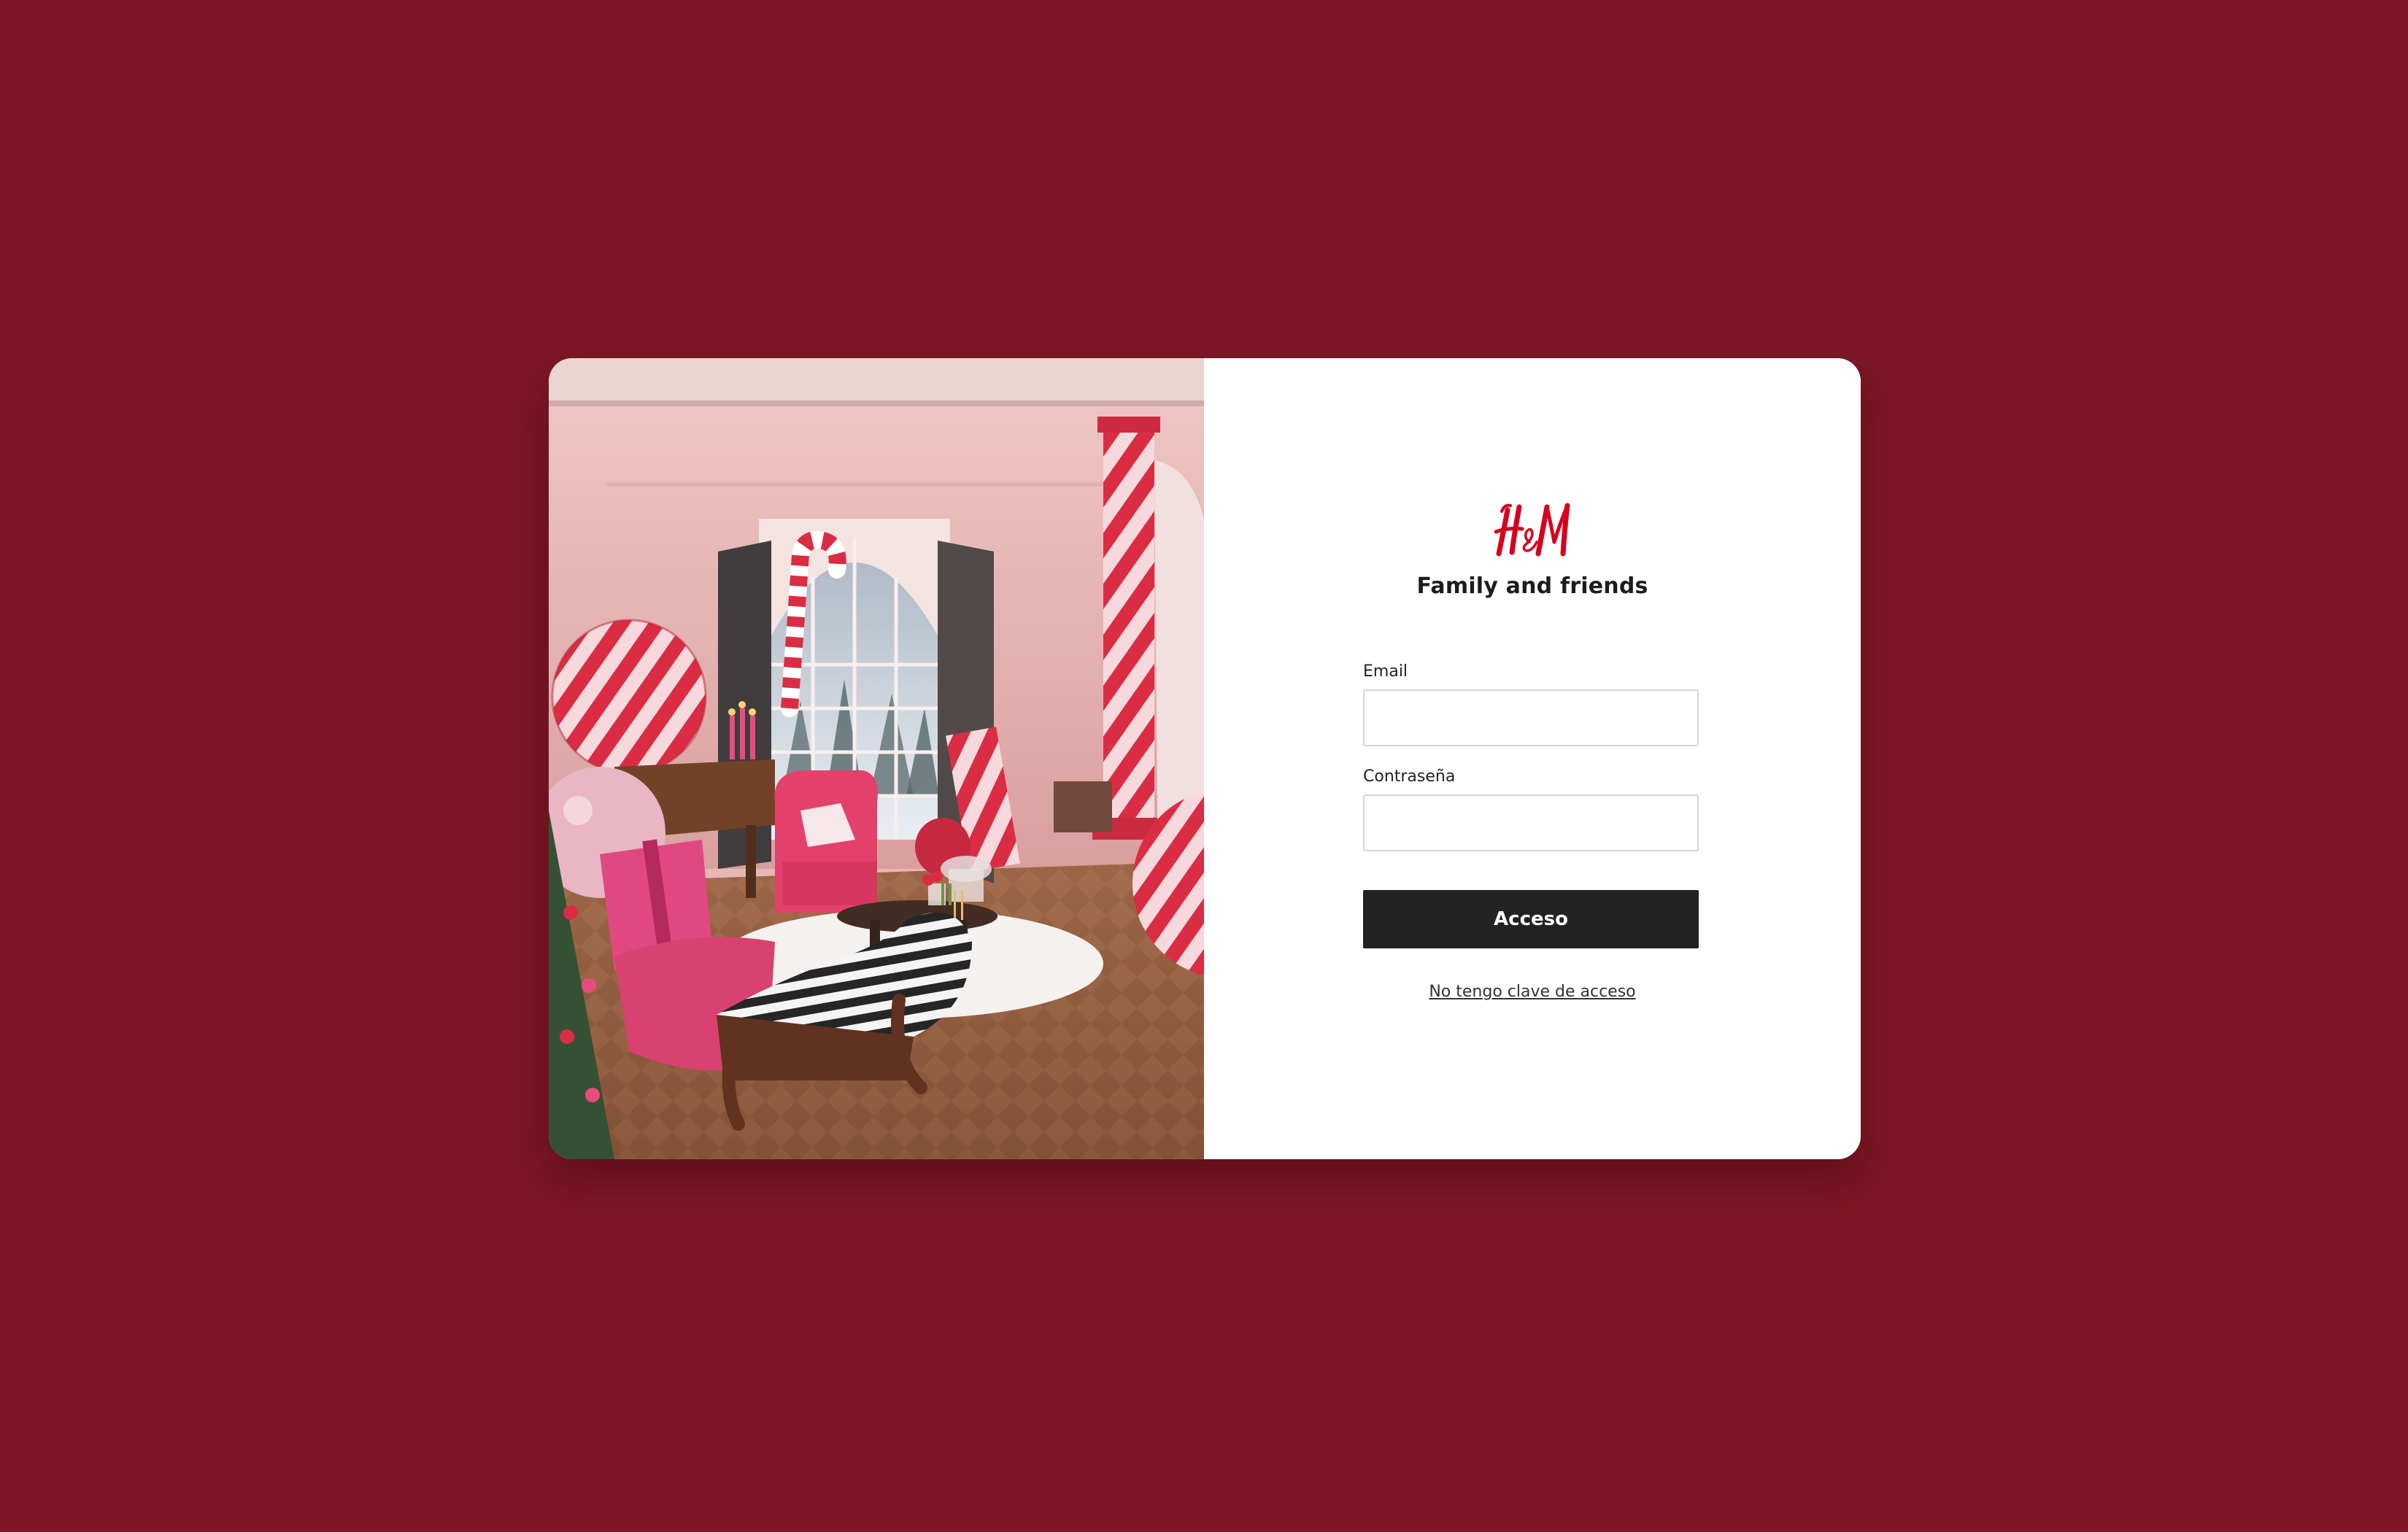 The image size is (2408, 1532). I want to click on hm-logo-icon, so click(1532, 530).